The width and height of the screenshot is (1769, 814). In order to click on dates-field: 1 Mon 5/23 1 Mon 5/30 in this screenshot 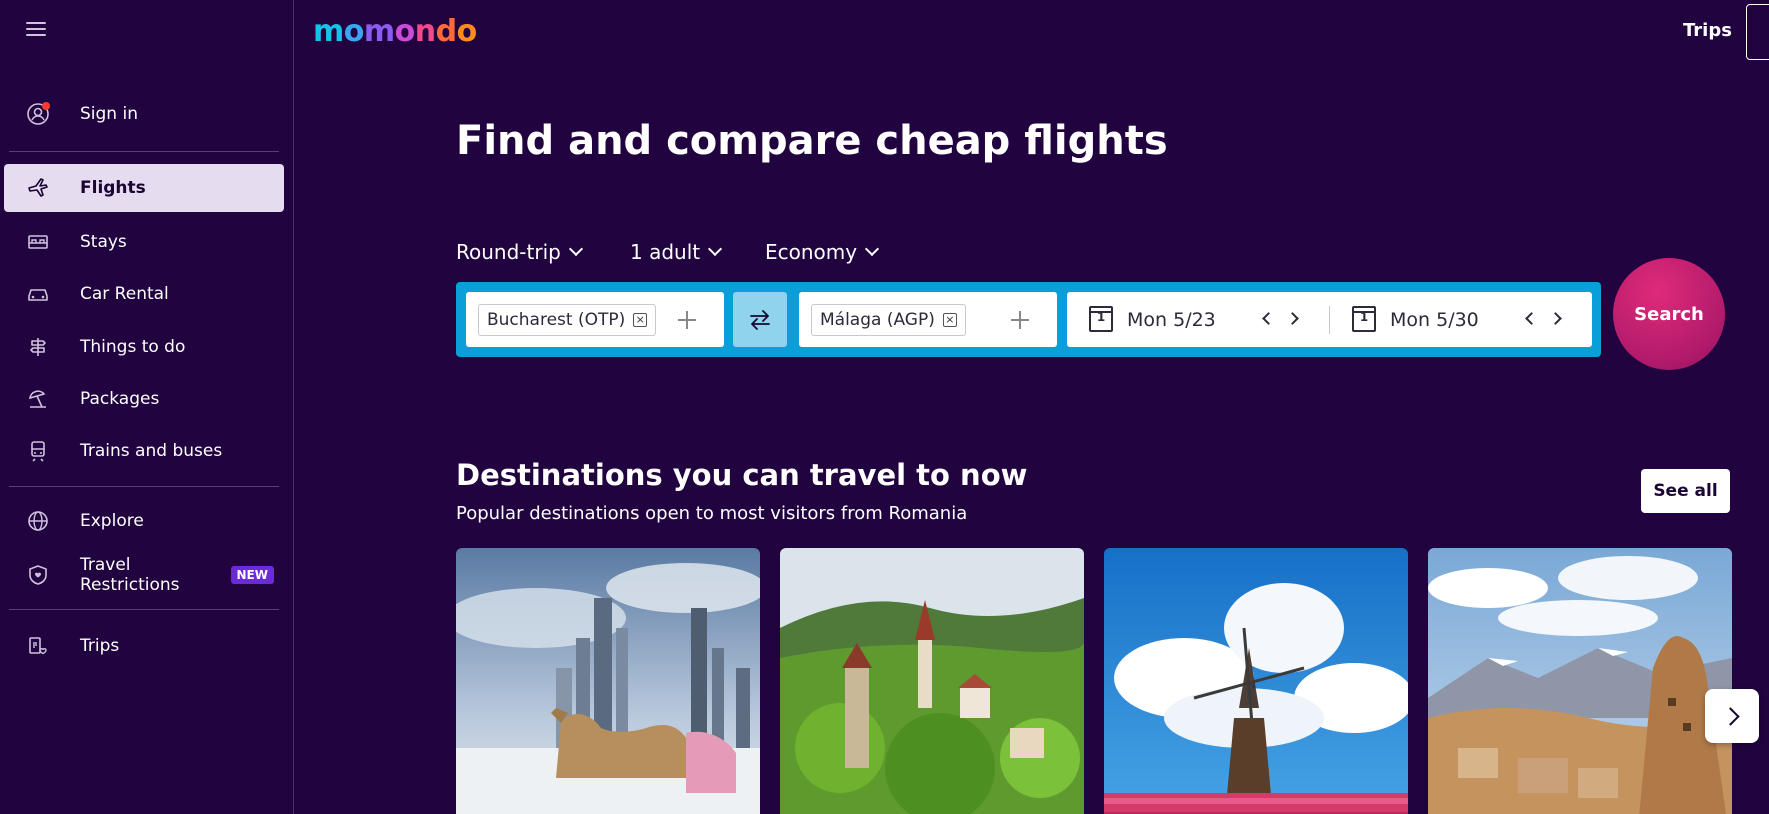, I will do `click(1329, 319)`.